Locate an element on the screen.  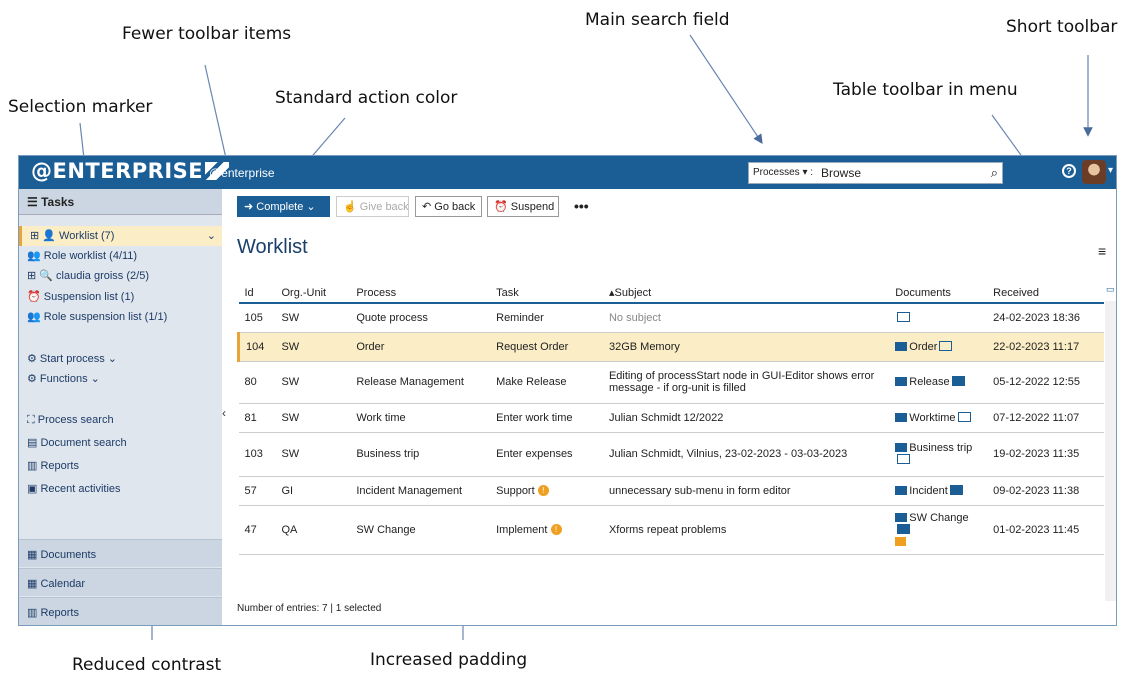
cell-task: Implement ! is located at coordinates (546, 530).